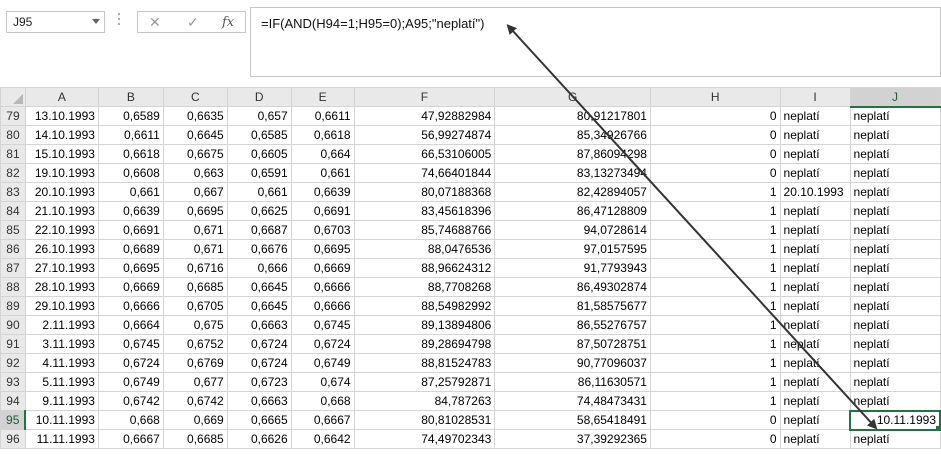 This screenshot has height=467, width=941. I want to click on cell-i88: neplatí, so click(815, 287).